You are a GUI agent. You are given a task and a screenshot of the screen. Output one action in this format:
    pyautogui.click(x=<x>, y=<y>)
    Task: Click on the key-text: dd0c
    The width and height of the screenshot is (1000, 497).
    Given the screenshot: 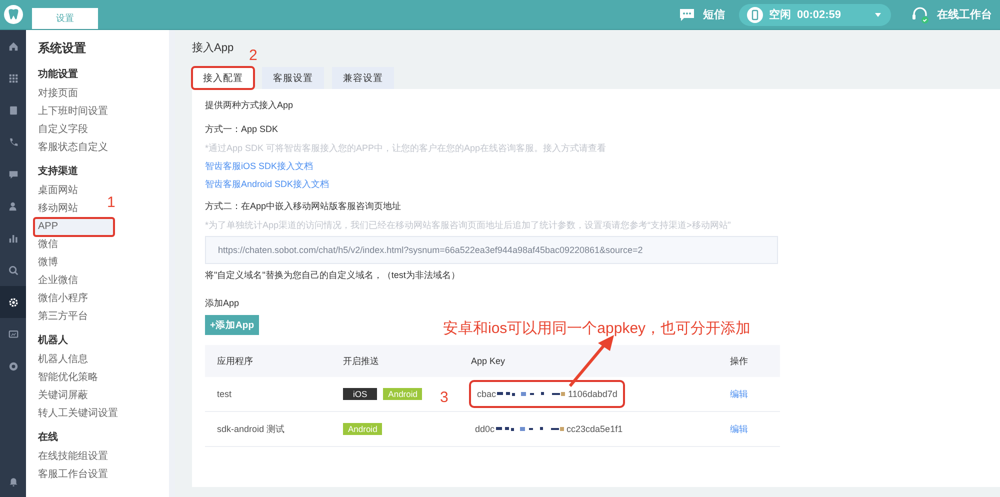 What is the action you would take?
    pyautogui.click(x=485, y=429)
    